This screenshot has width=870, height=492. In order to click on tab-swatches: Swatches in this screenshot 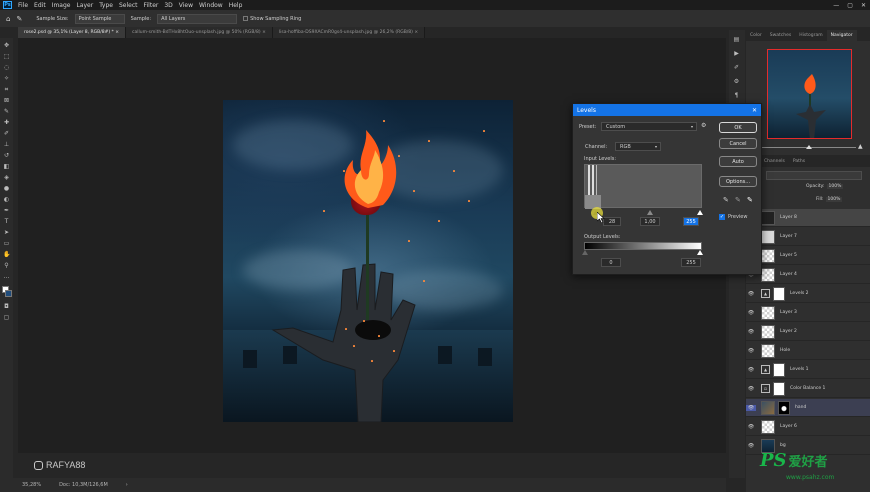, I will do `click(781, 35)`.